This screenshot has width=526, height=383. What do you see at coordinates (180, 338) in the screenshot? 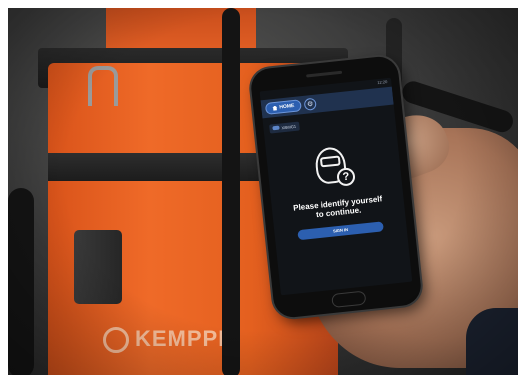
I see `brand-logo-text: KEMPPI` at bounding box center [180, 338].